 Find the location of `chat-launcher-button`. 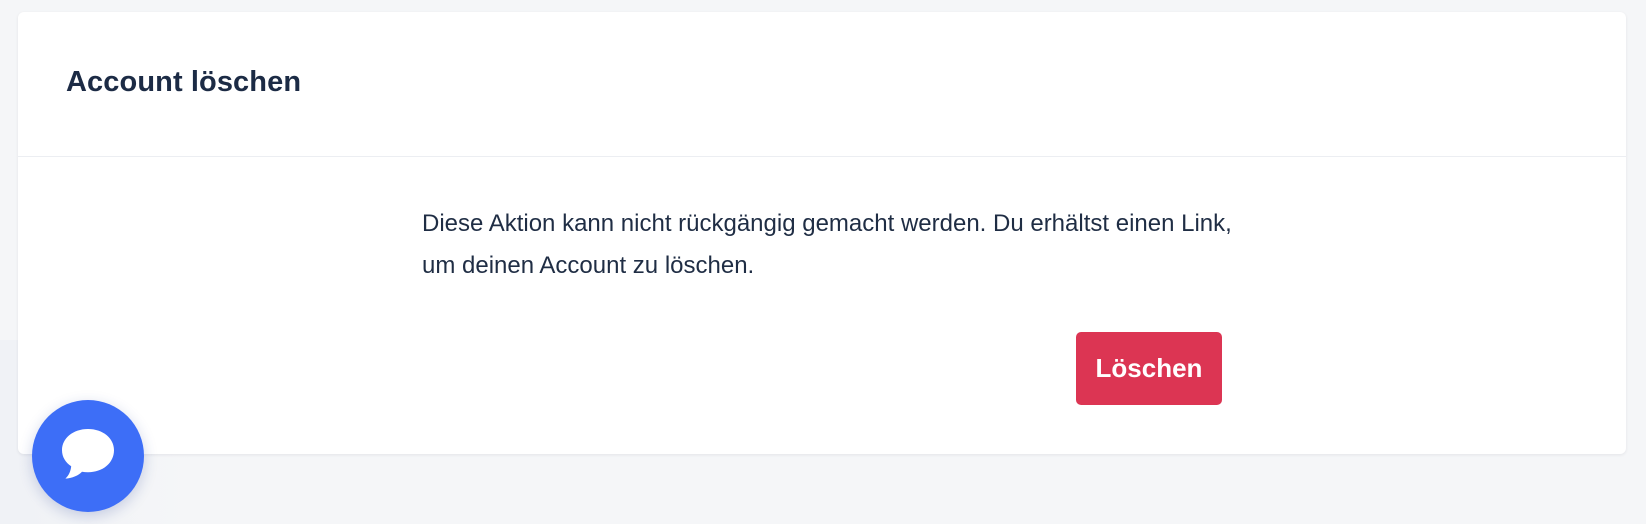

chat-launcher-button is located at coordinates (88, 456).